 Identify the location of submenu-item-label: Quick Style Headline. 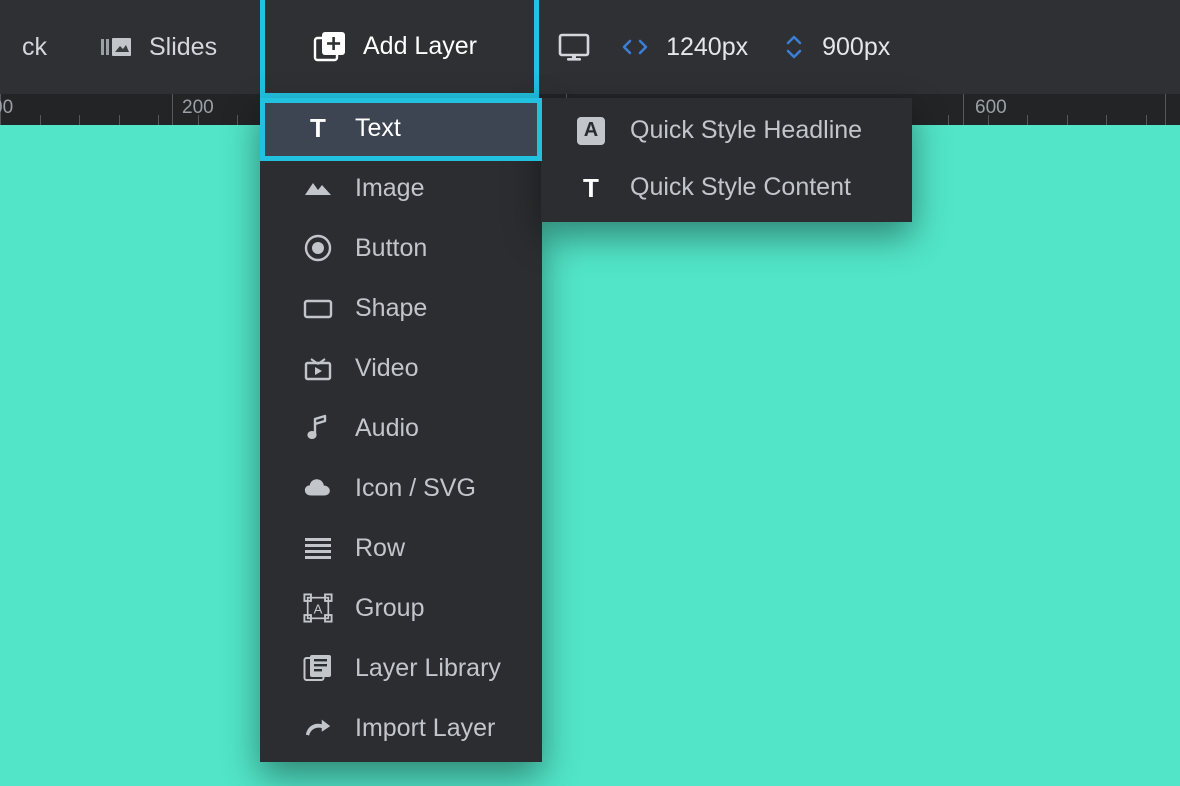
(746, 130).